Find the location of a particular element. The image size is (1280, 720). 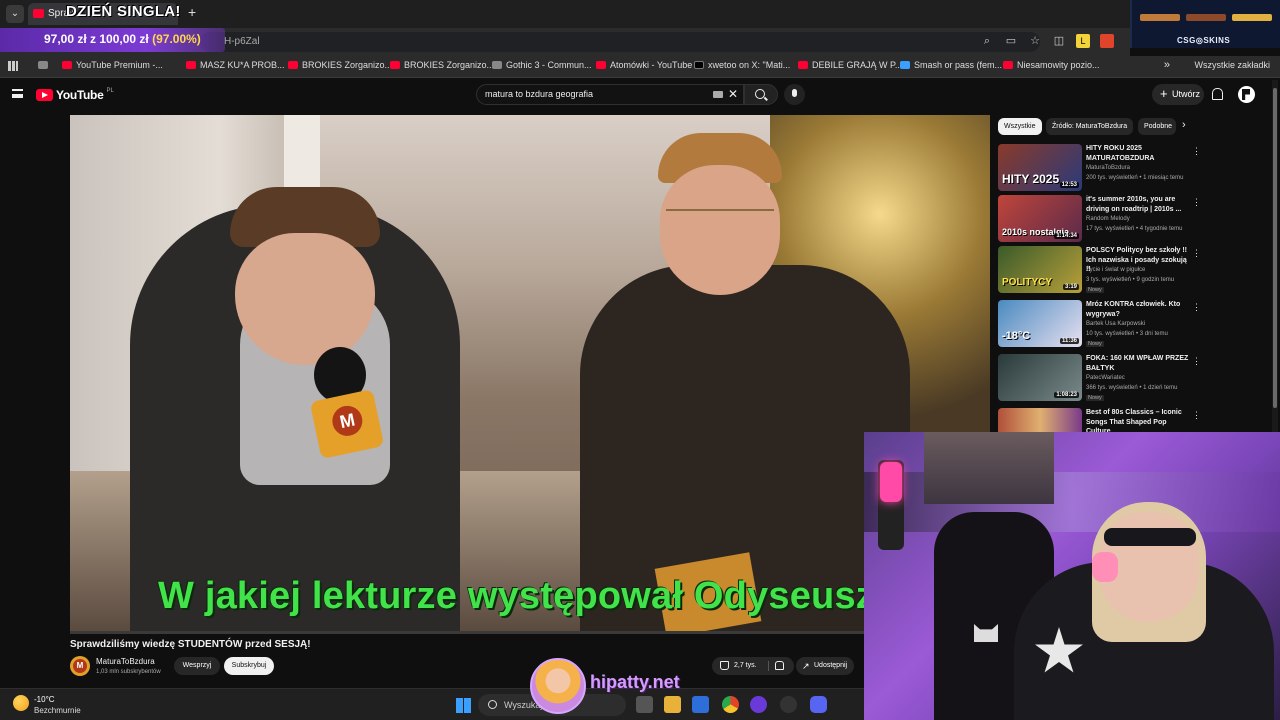

extension-red-icon is located at coordinates (1107, 41).